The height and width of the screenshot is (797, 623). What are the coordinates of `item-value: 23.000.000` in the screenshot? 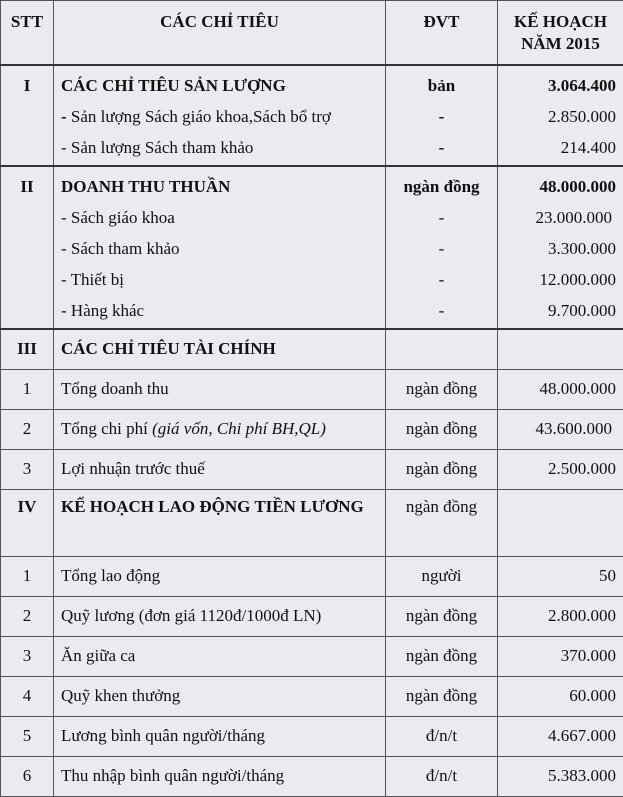 It's located at (560, 217).